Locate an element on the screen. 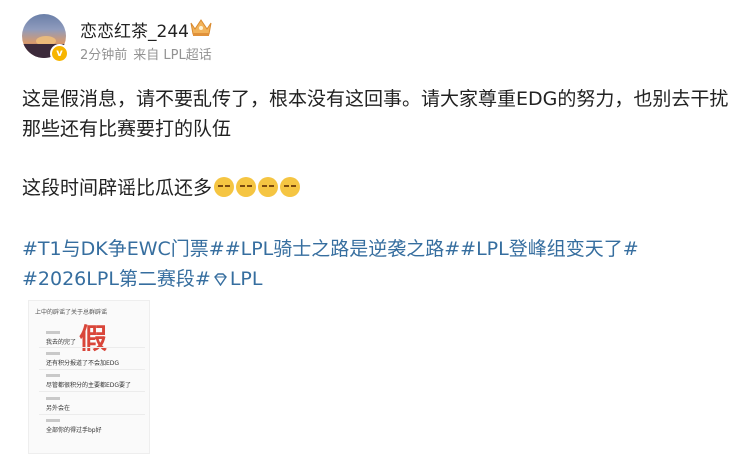 The height and width of the screenshot is (454, 750). image-row: 我去的完了 is located at coordinates (61, 342).